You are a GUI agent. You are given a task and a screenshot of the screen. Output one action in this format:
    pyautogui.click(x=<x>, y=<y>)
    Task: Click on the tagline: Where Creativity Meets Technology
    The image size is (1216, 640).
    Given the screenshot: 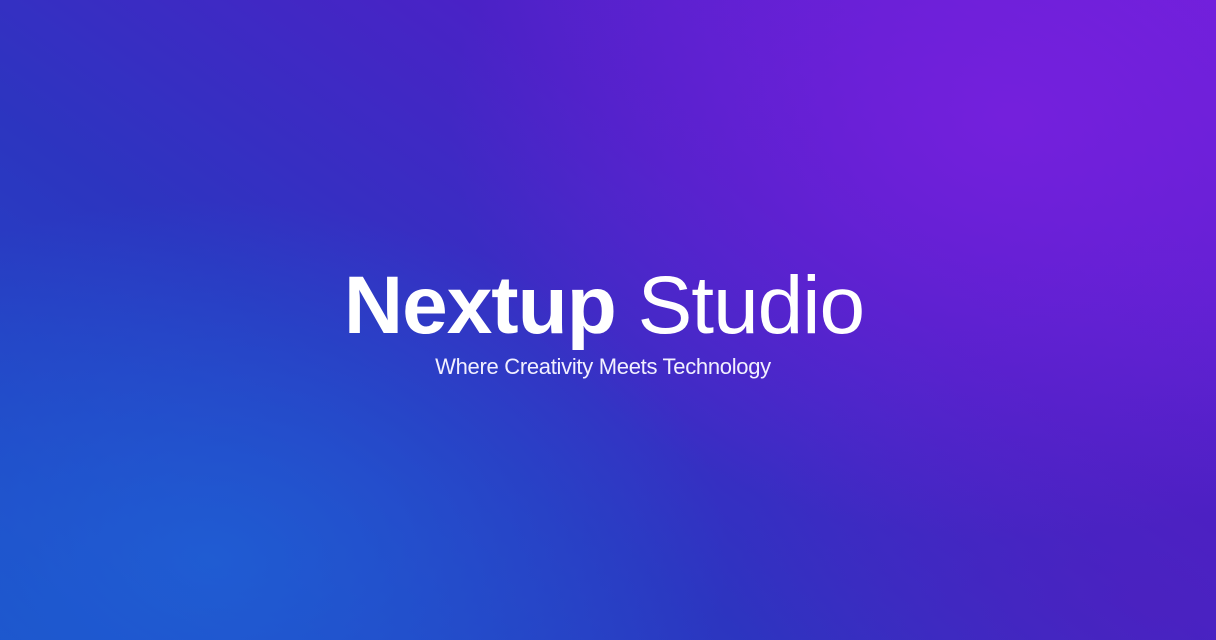 What is the action you would take?
    pyautogui.click(x=603, y=366)
    